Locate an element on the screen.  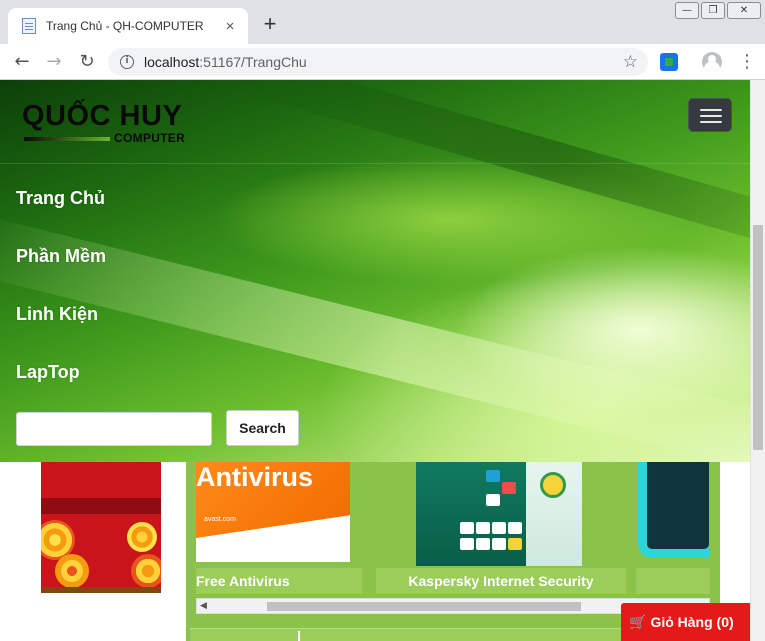
product-image-kaspersky is located at coordinates (500, 514).